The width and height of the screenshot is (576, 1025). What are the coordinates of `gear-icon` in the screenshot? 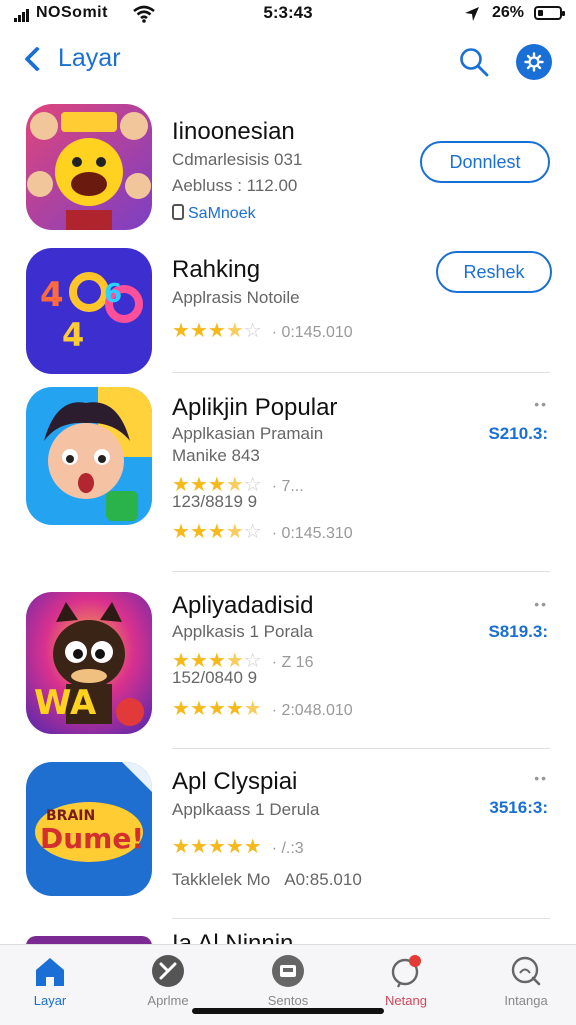 It's located at (534, 62).